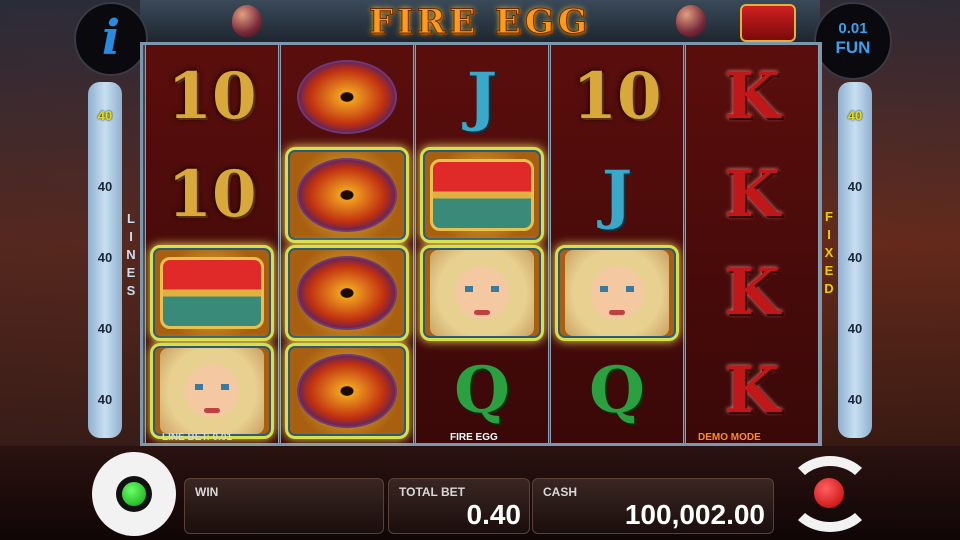 Image resolution: width=960 pixels, height=540 pixels. What do you see at coordinates (284, 506) in the screenshot?
I see `win-panel: WIN` at bounding box center [284, 506].